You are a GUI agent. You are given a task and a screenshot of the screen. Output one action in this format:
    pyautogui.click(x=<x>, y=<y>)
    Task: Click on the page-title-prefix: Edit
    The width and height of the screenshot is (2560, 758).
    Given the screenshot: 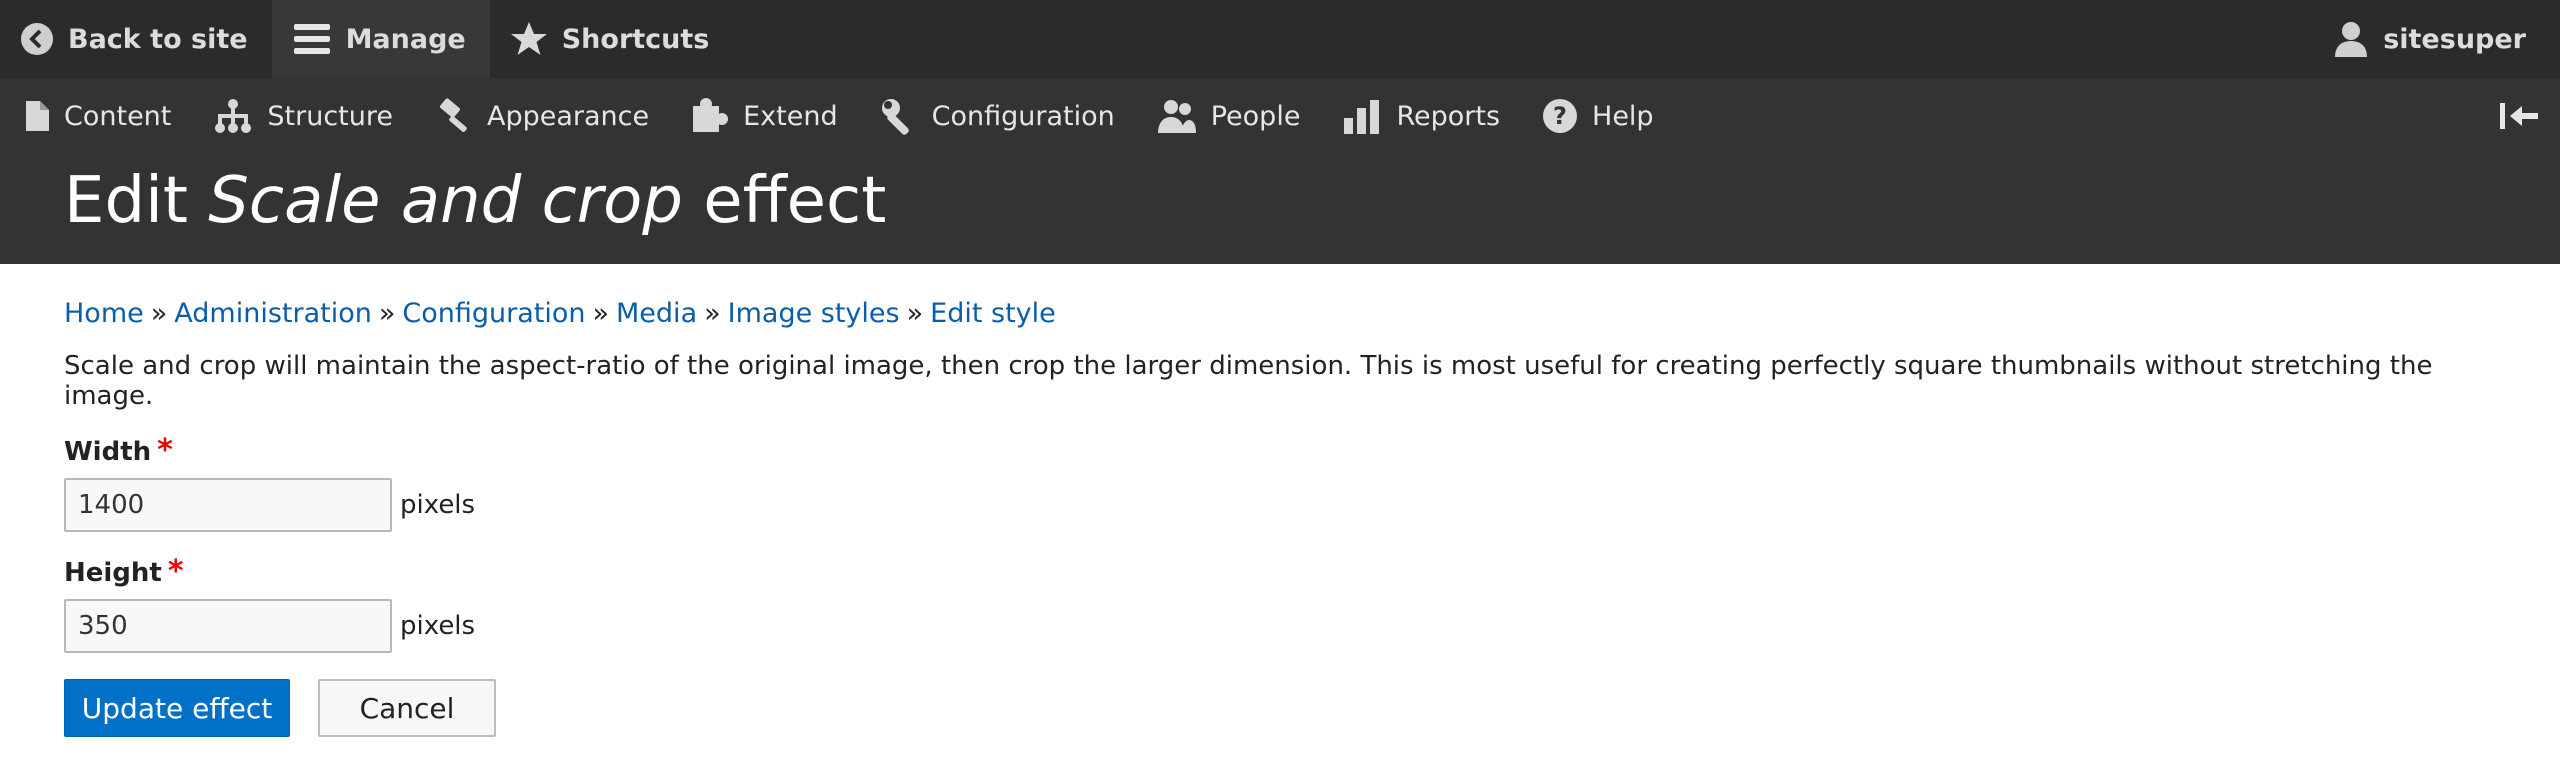 What is the action you would take?
    pyautogui.click(x=136, y=201)
    